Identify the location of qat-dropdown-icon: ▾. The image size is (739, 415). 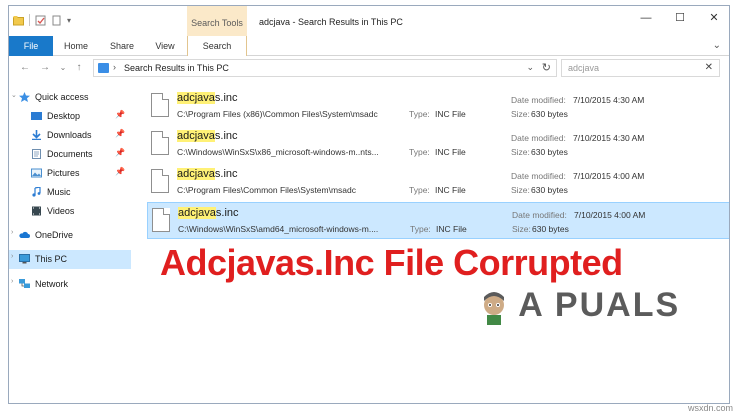
(69, 20).